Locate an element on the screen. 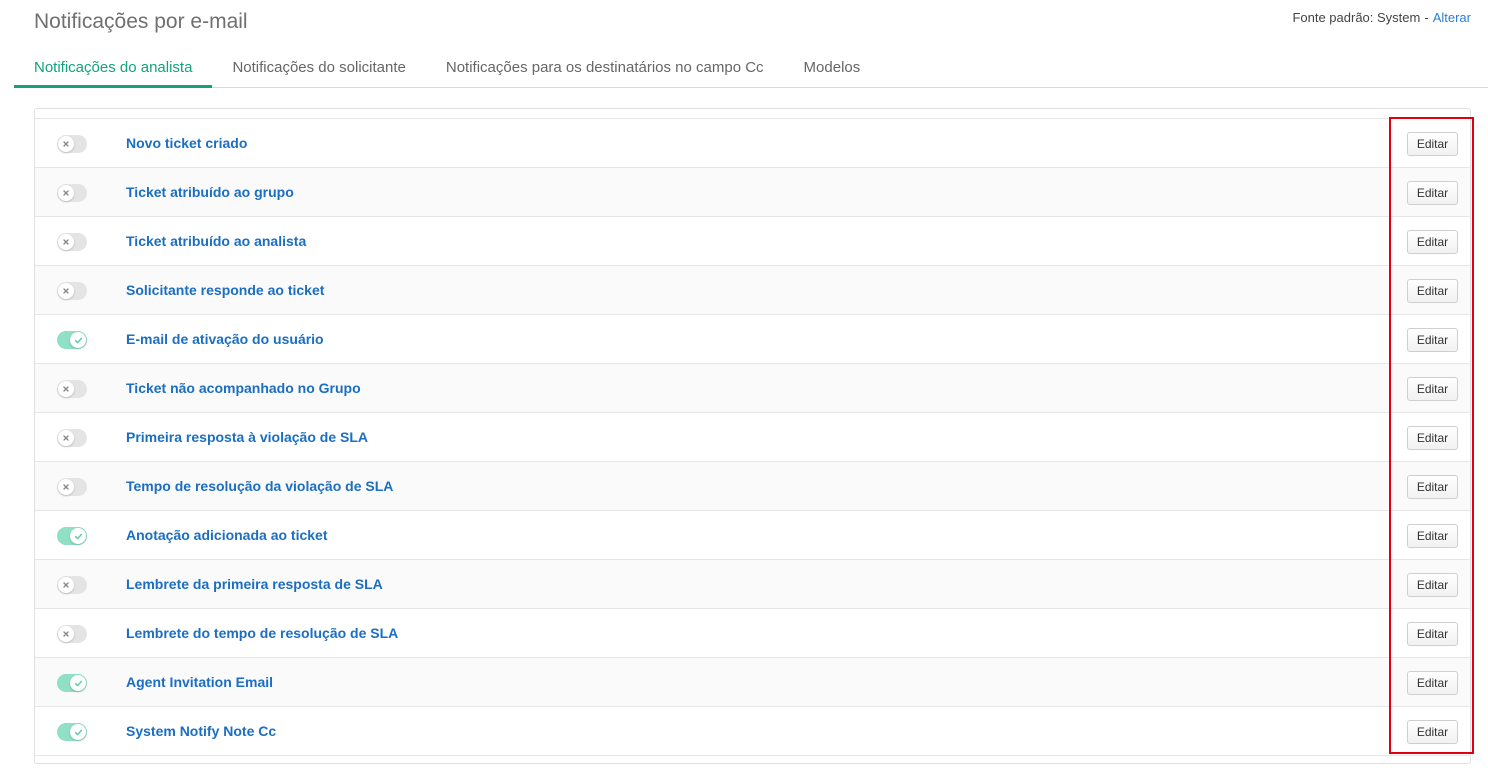 The width and height of the screenshot is (1488, 772). notification-row: Ticket atribuído ao grupo Editar is located at coordinates (752, 192).